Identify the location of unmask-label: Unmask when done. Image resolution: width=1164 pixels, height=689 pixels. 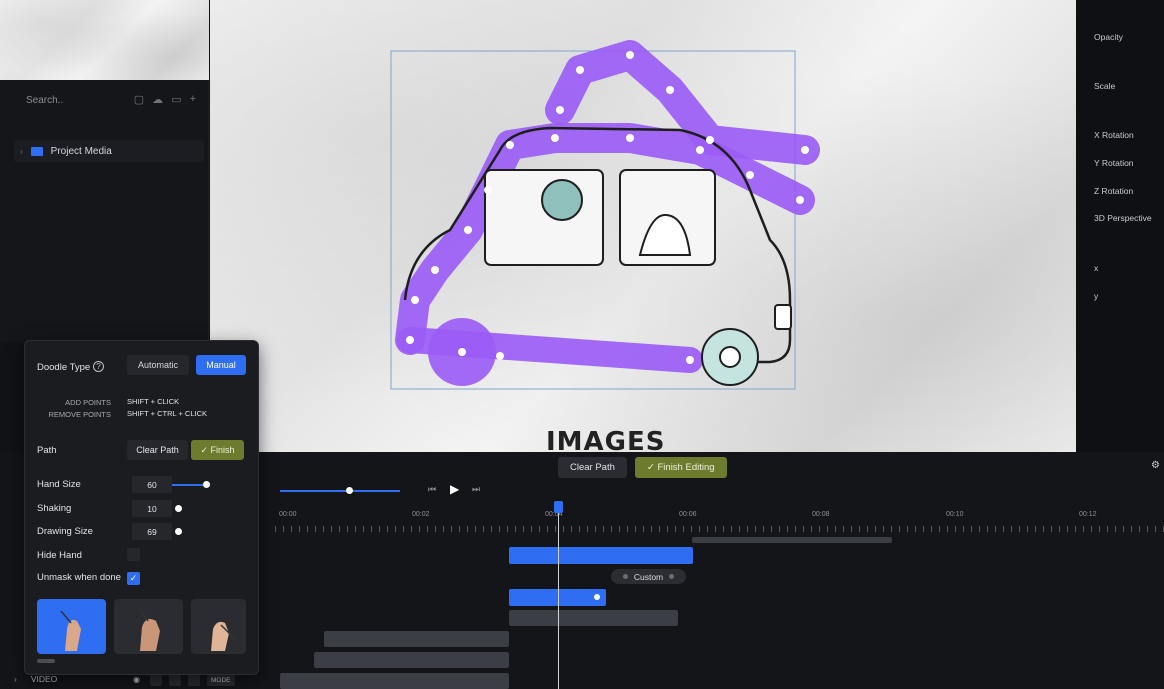
(79, 577).